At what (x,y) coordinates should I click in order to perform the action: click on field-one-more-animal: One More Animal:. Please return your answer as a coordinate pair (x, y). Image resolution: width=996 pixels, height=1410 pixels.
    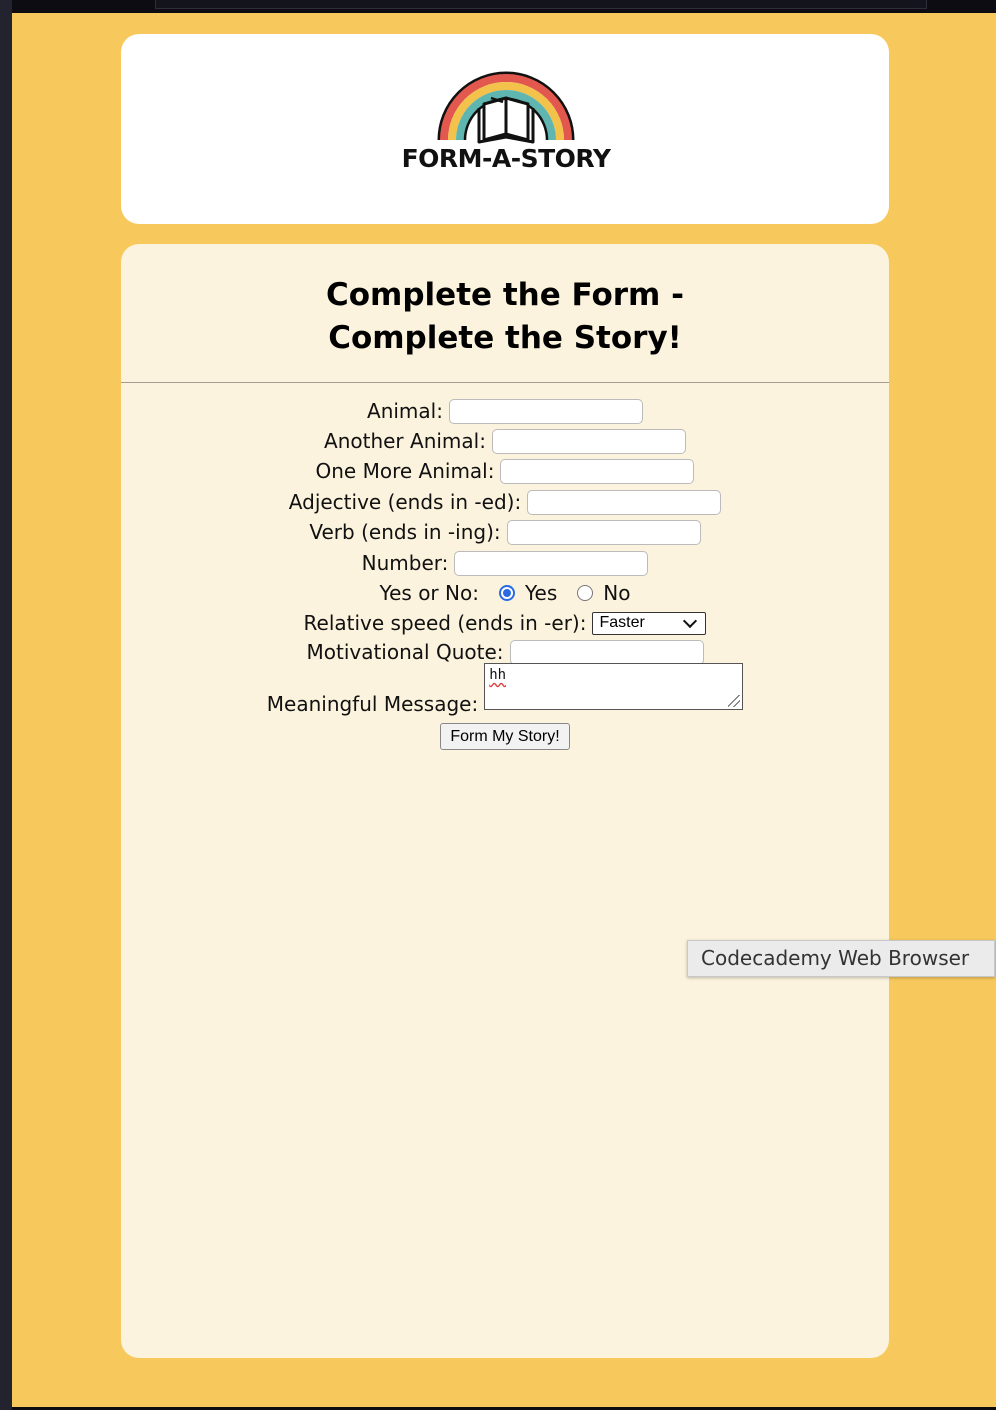
    Looking at the image, I should click on (505, 471).